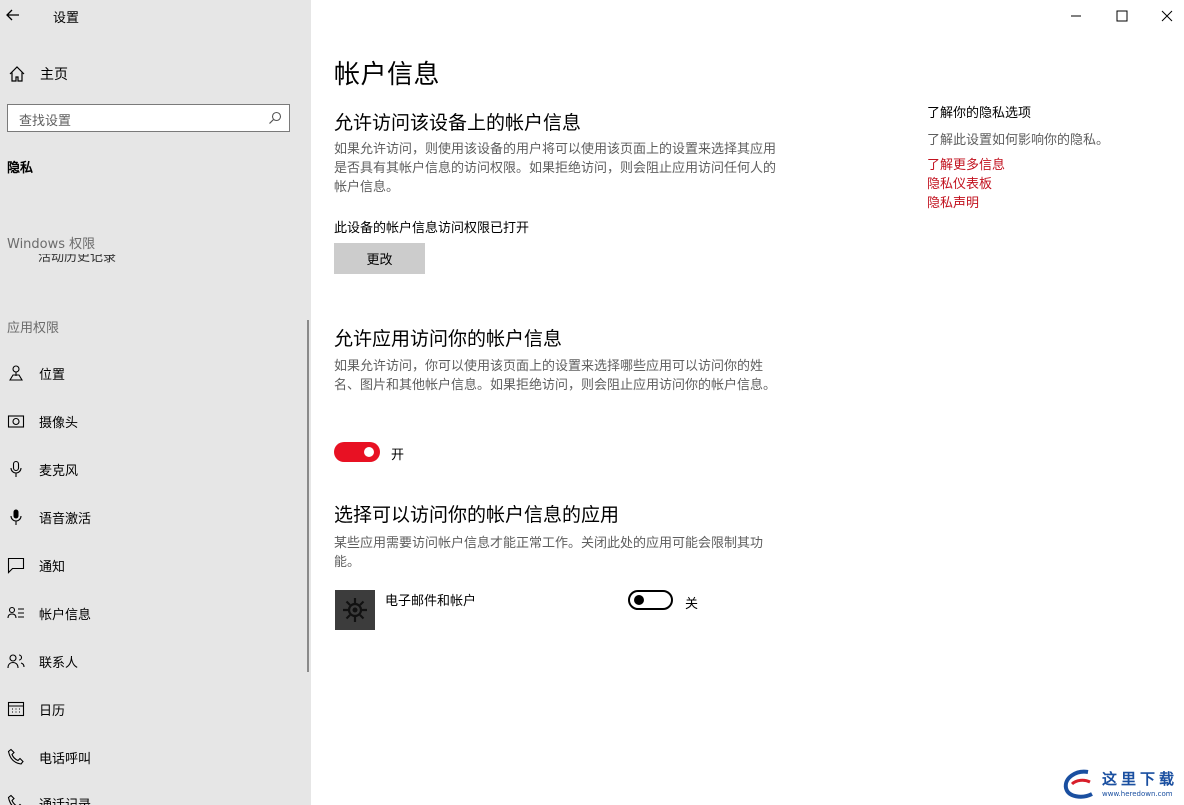 The image size is (1184, 805). Describe the element at coordinates (59, 423) in the screenshot. I see `sidebar-item-label: 摄像头` at that location.